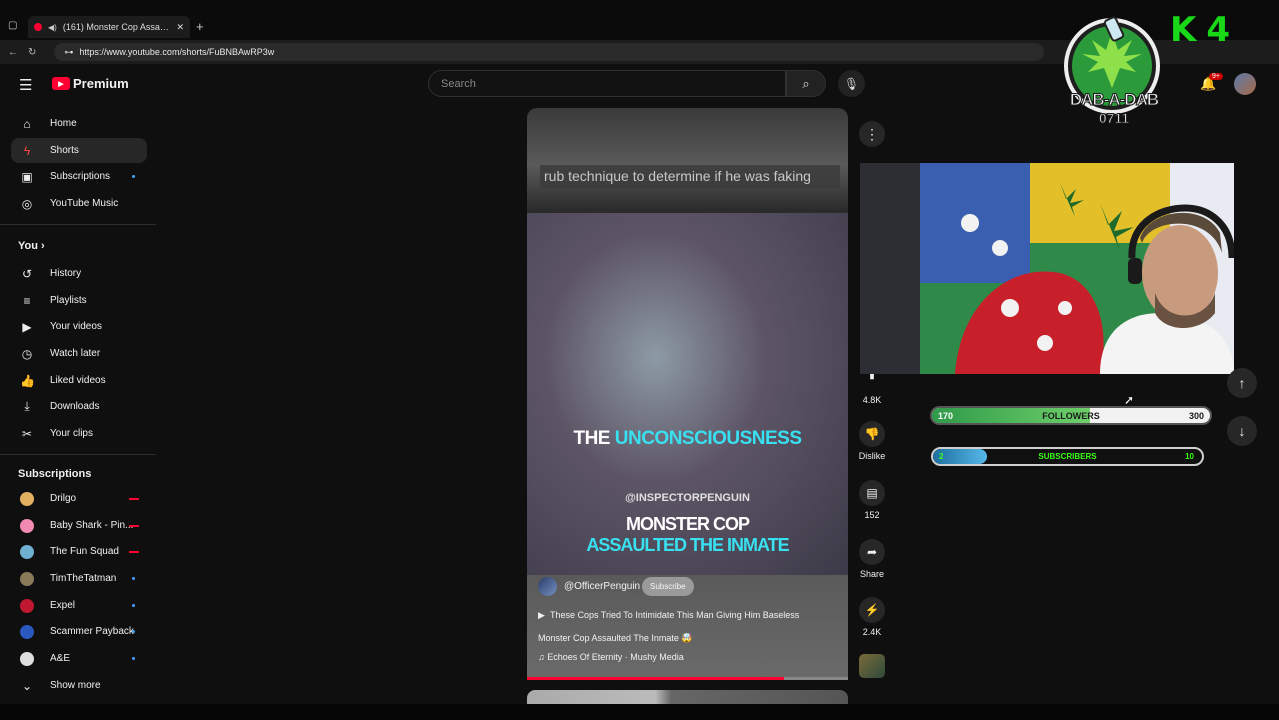 The height and width of the screenshot is (720, 1279). I want to click on sidebar-item-label: Expel, so click(63, 605).